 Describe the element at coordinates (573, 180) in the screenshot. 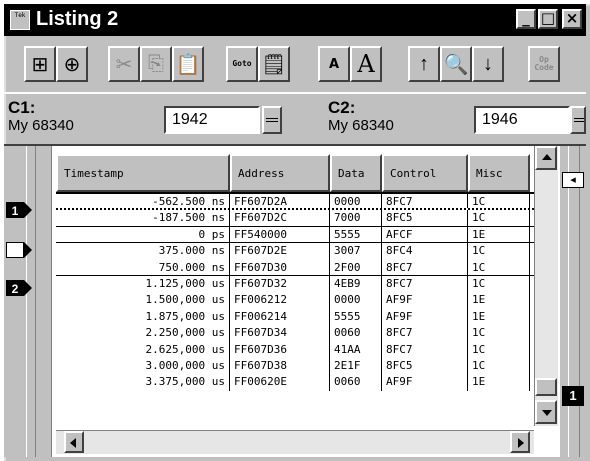

I see `right-expand-marker-icon: ◂` at that location.